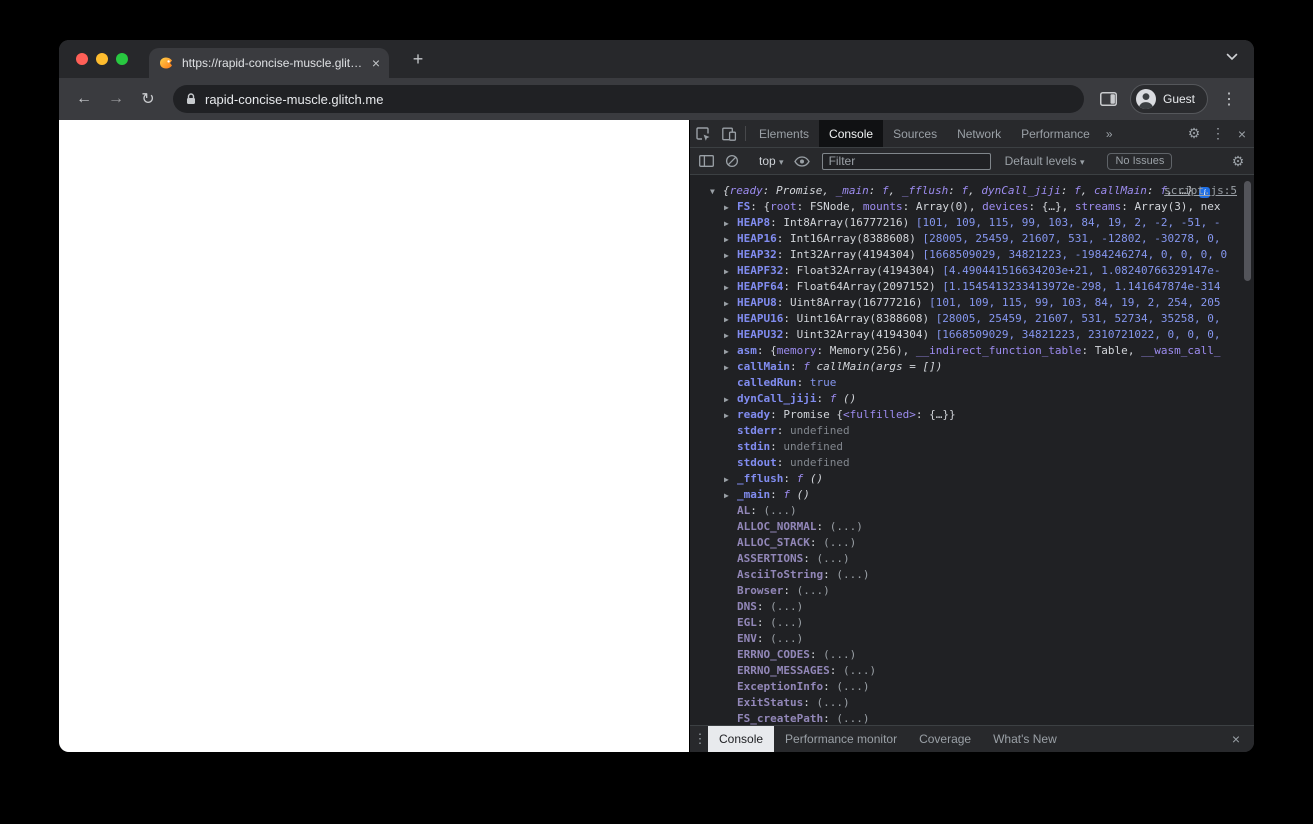 The height and width of the screenshot is (824, 1313). I want to click on more-tabs-icon: », so click(1109, 133).